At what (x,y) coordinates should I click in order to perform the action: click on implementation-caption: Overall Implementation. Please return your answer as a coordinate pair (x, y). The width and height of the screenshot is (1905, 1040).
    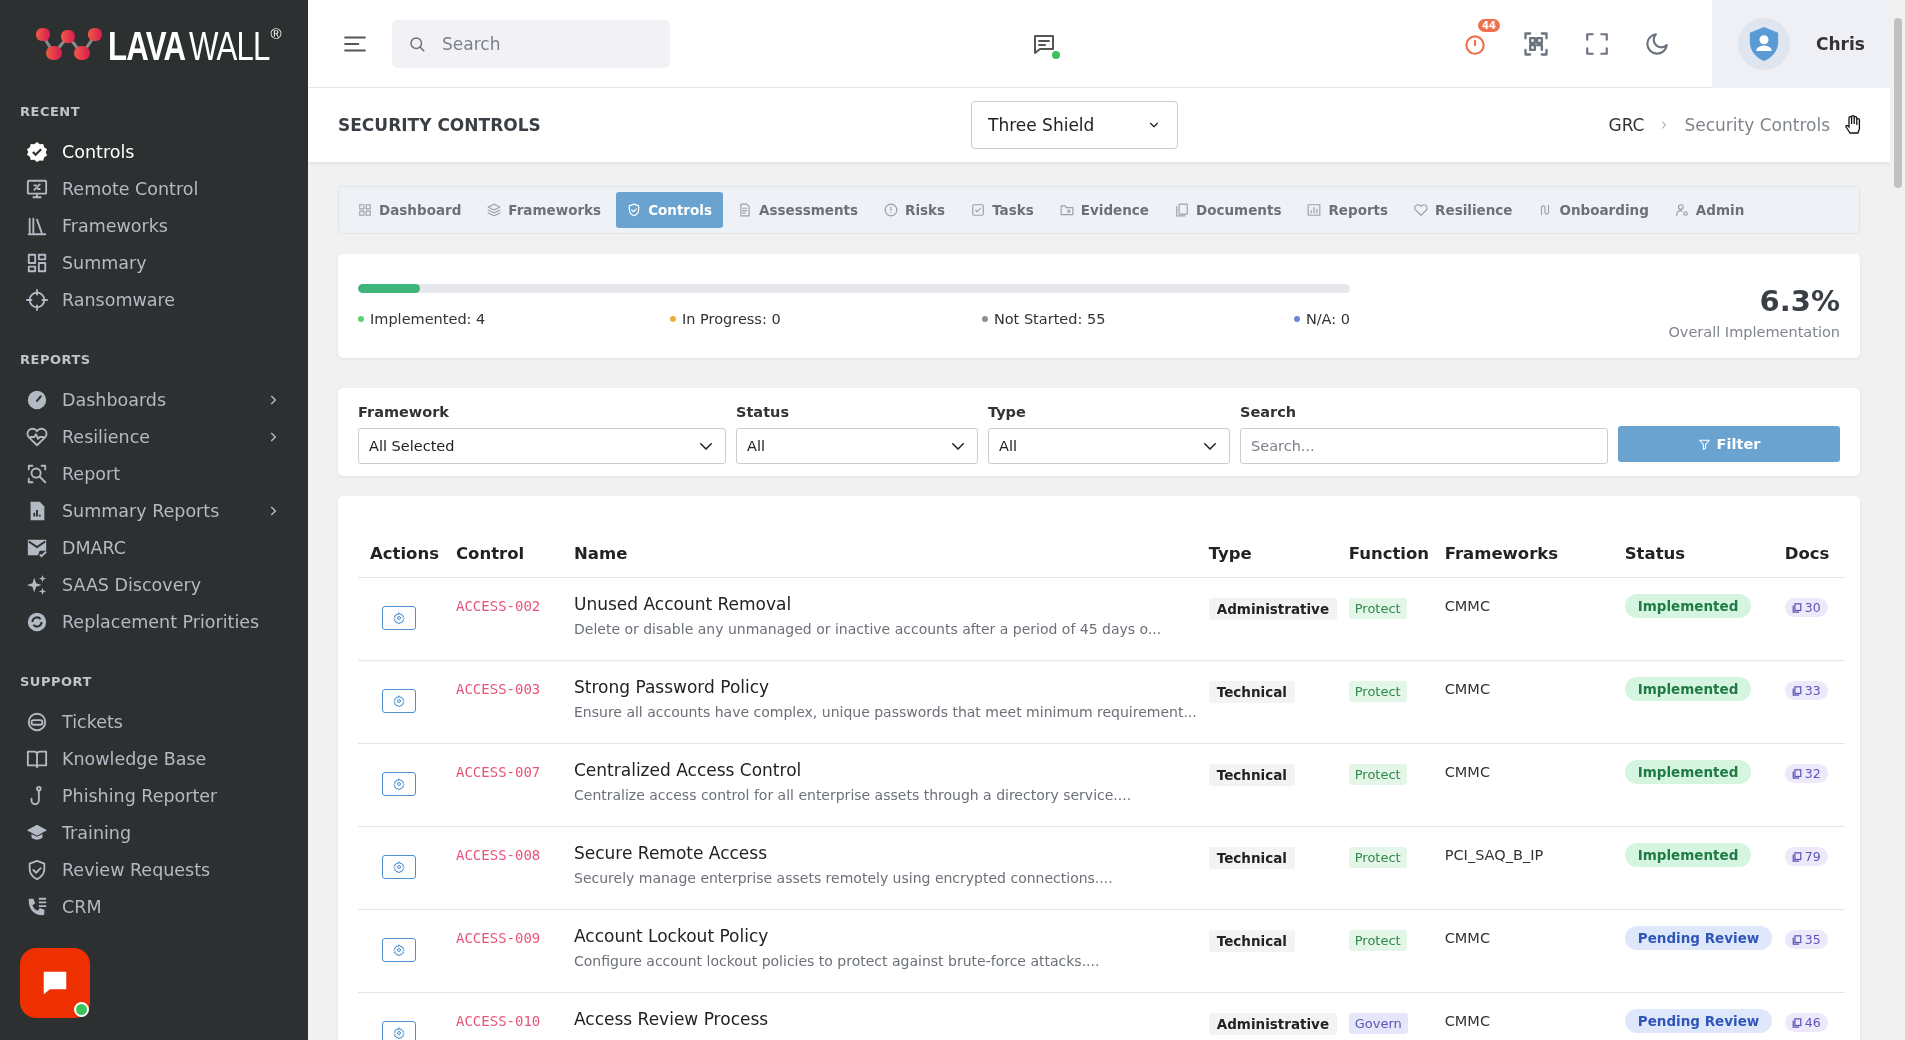
    Looking at the image, I should click on (1754, 332).